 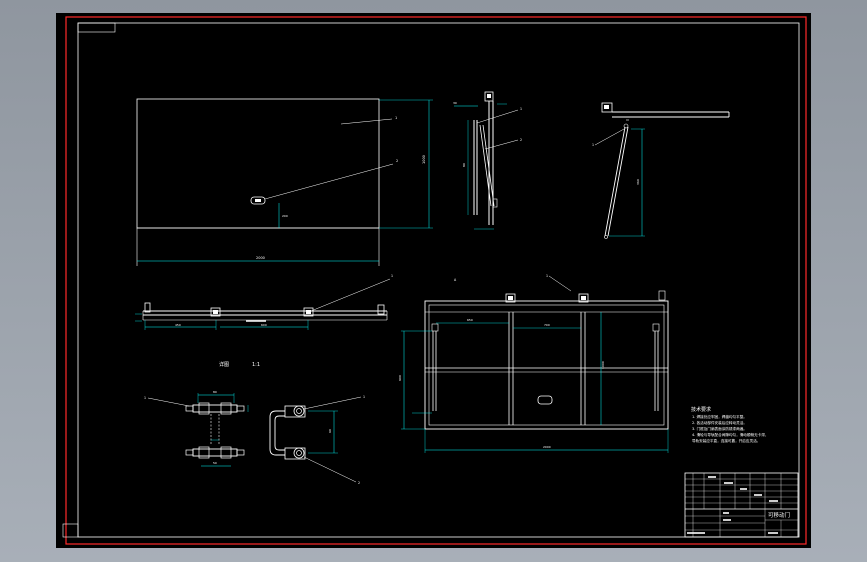 I want to click on top-rail-view: 1 450 600, so click(x=264, y=302).